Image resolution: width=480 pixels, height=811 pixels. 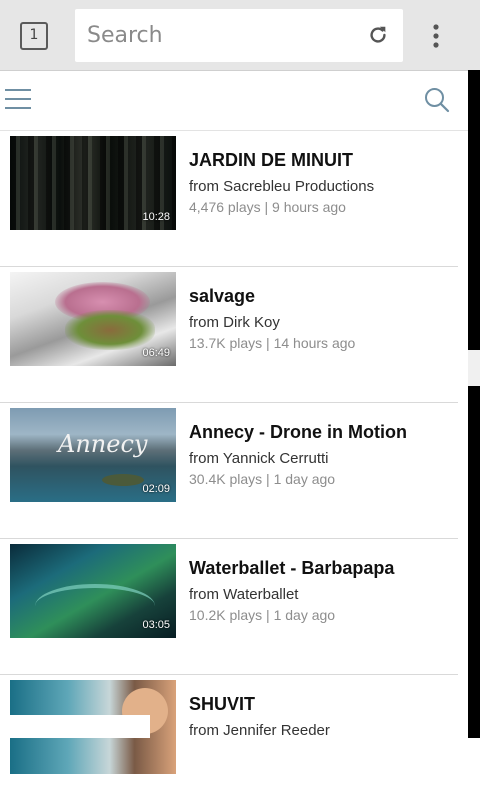 What do you see at coordinates (259, 730) in the screenshot?
I see `video-author: from Jennifer Reeder` at bounding box center [259, 730].